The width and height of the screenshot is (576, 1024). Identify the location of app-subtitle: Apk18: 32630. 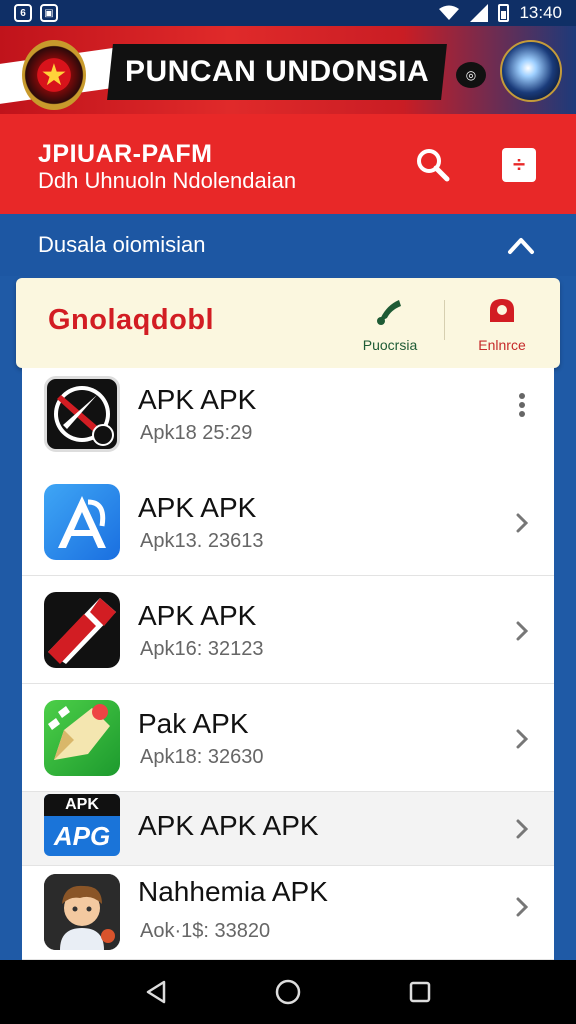
(202, 757).